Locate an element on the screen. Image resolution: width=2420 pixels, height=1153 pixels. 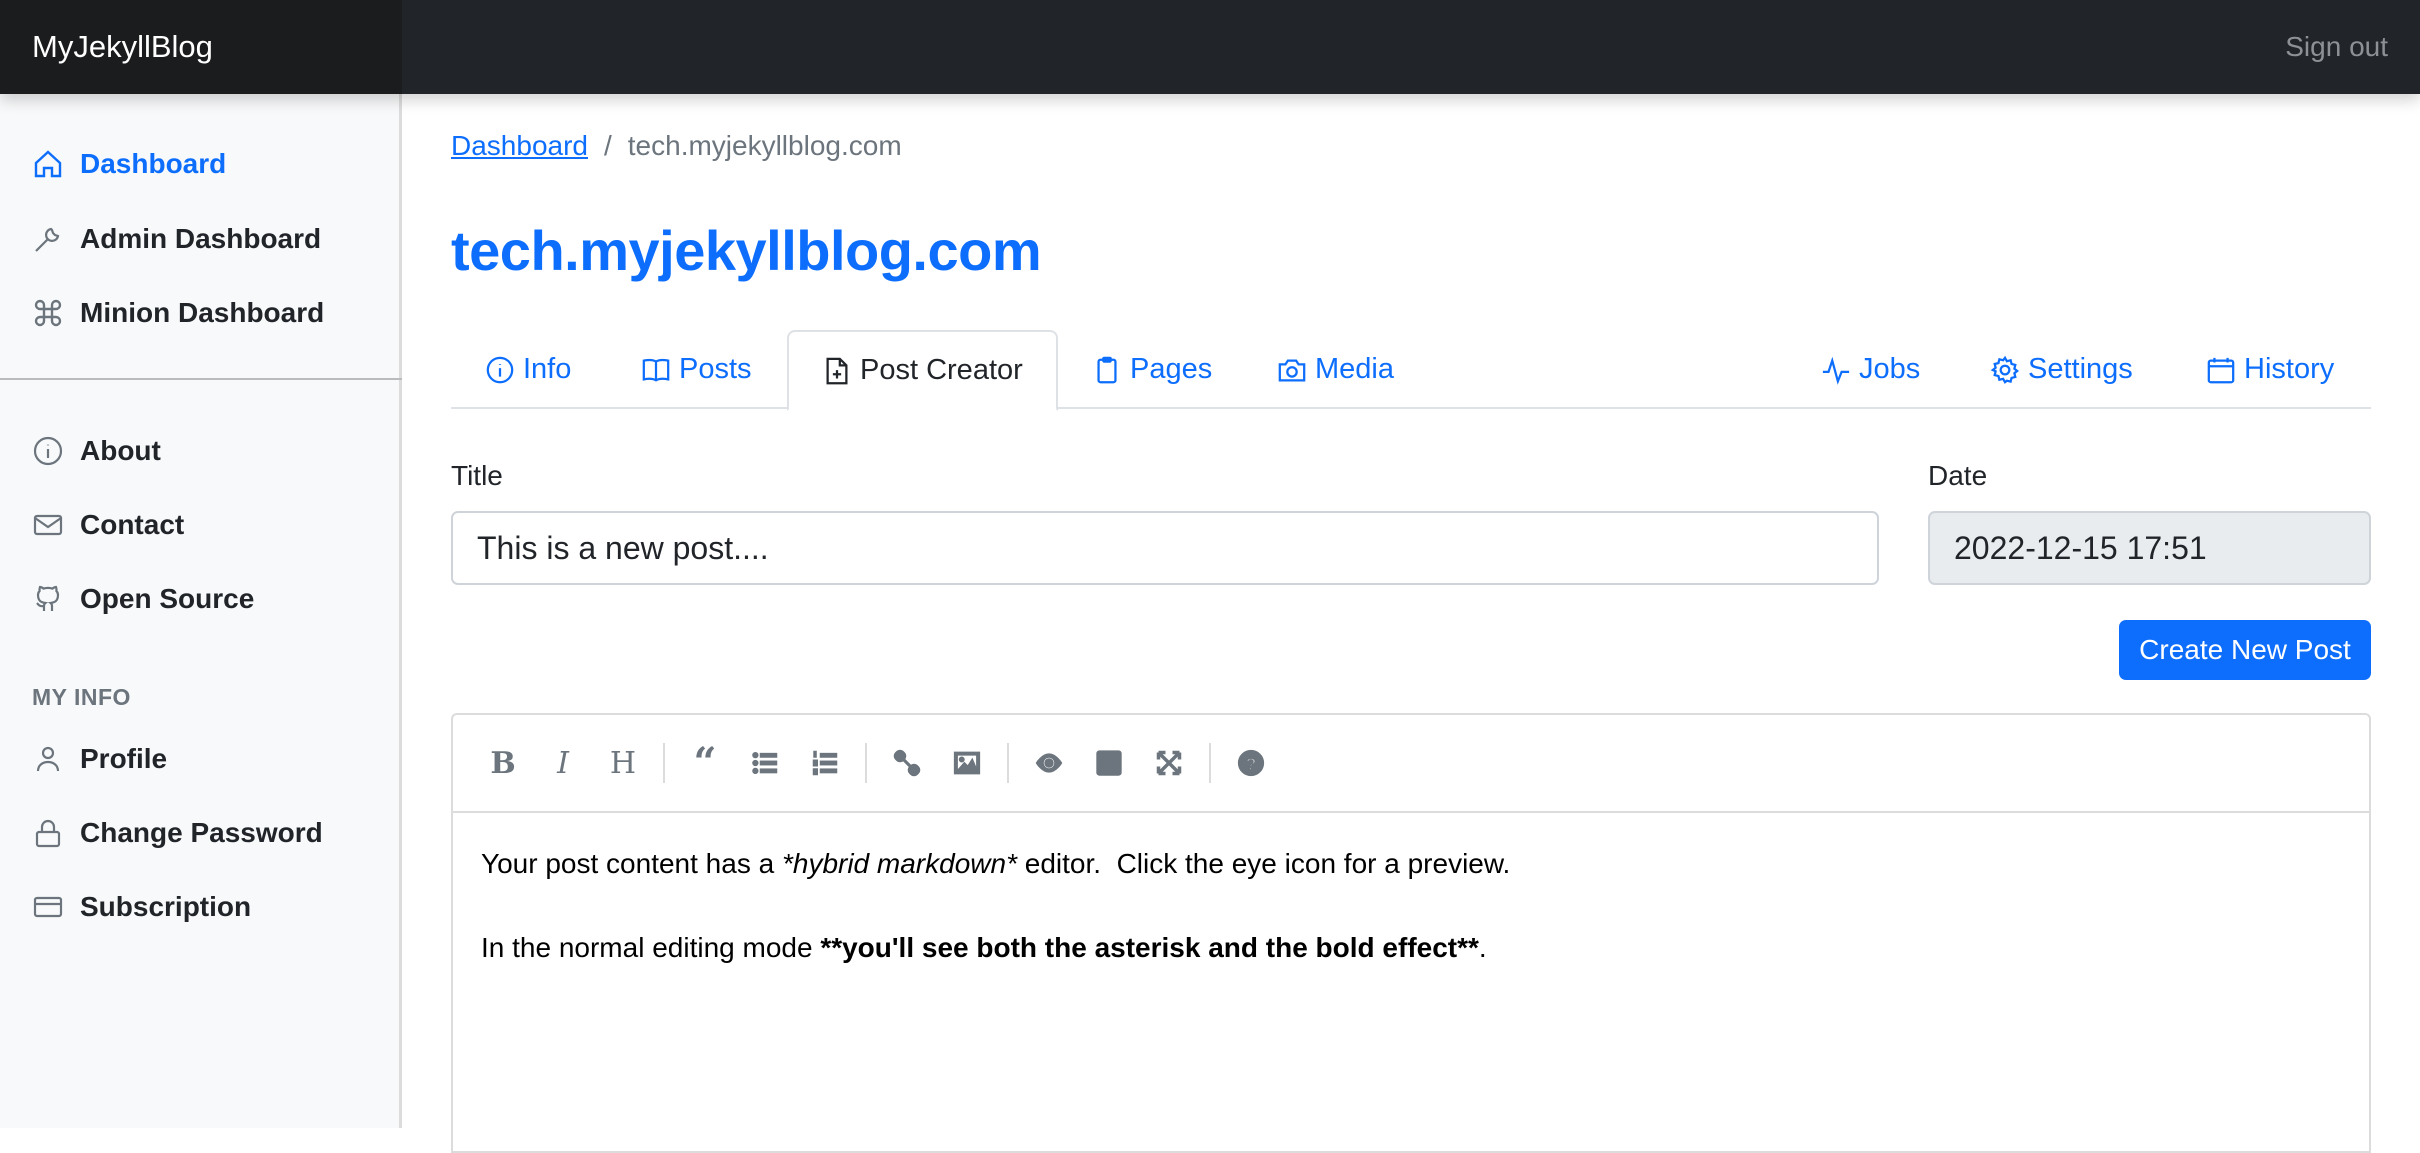
bold-icon: B is located at coordinates (503, 763).